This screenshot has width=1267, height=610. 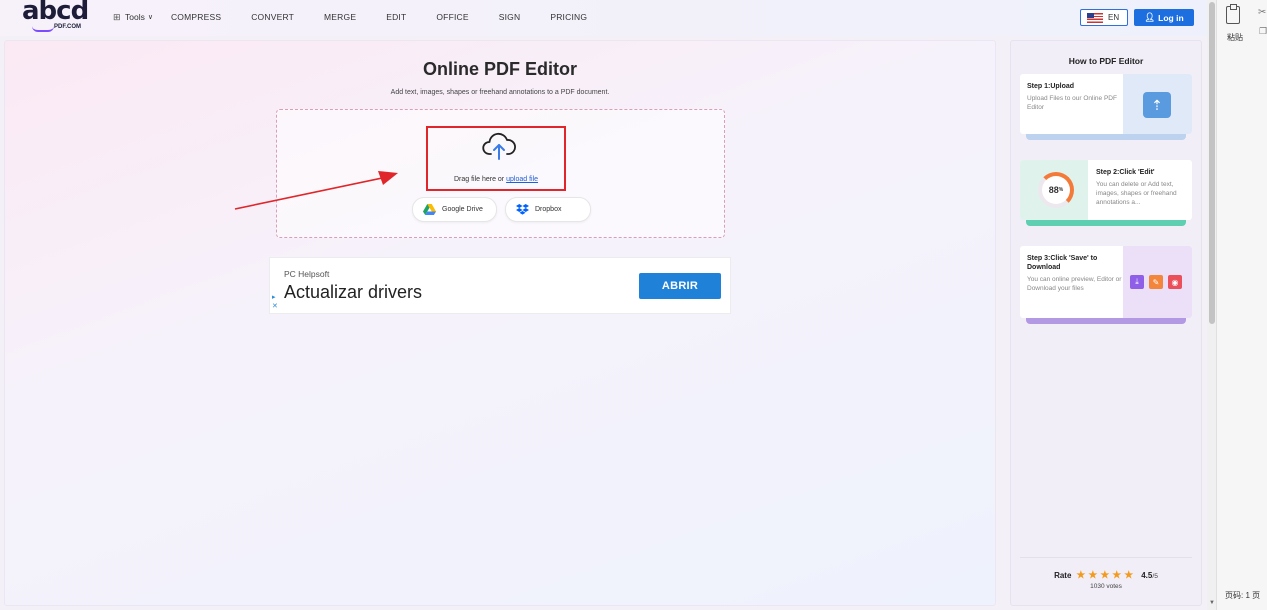 I want to click on clipboard-paste-icon, so click(x=1233, y=14).